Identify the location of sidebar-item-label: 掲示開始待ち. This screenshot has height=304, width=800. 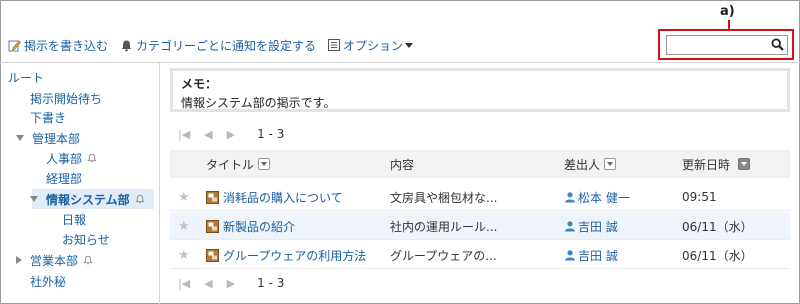
(66, 98).